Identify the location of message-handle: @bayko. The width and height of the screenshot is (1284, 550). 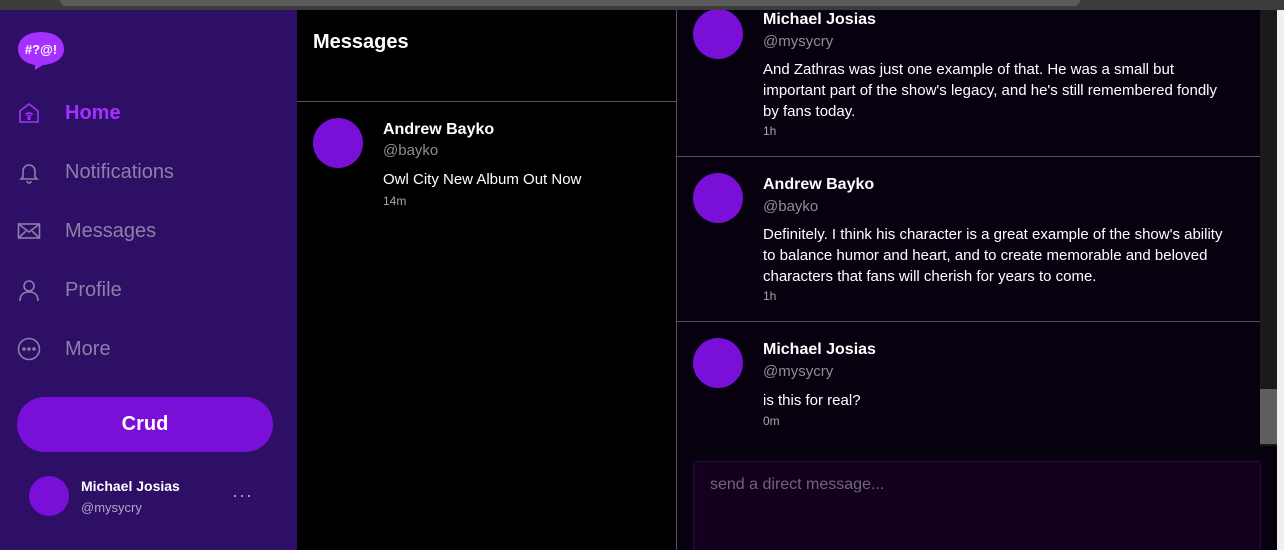
(791, 206).